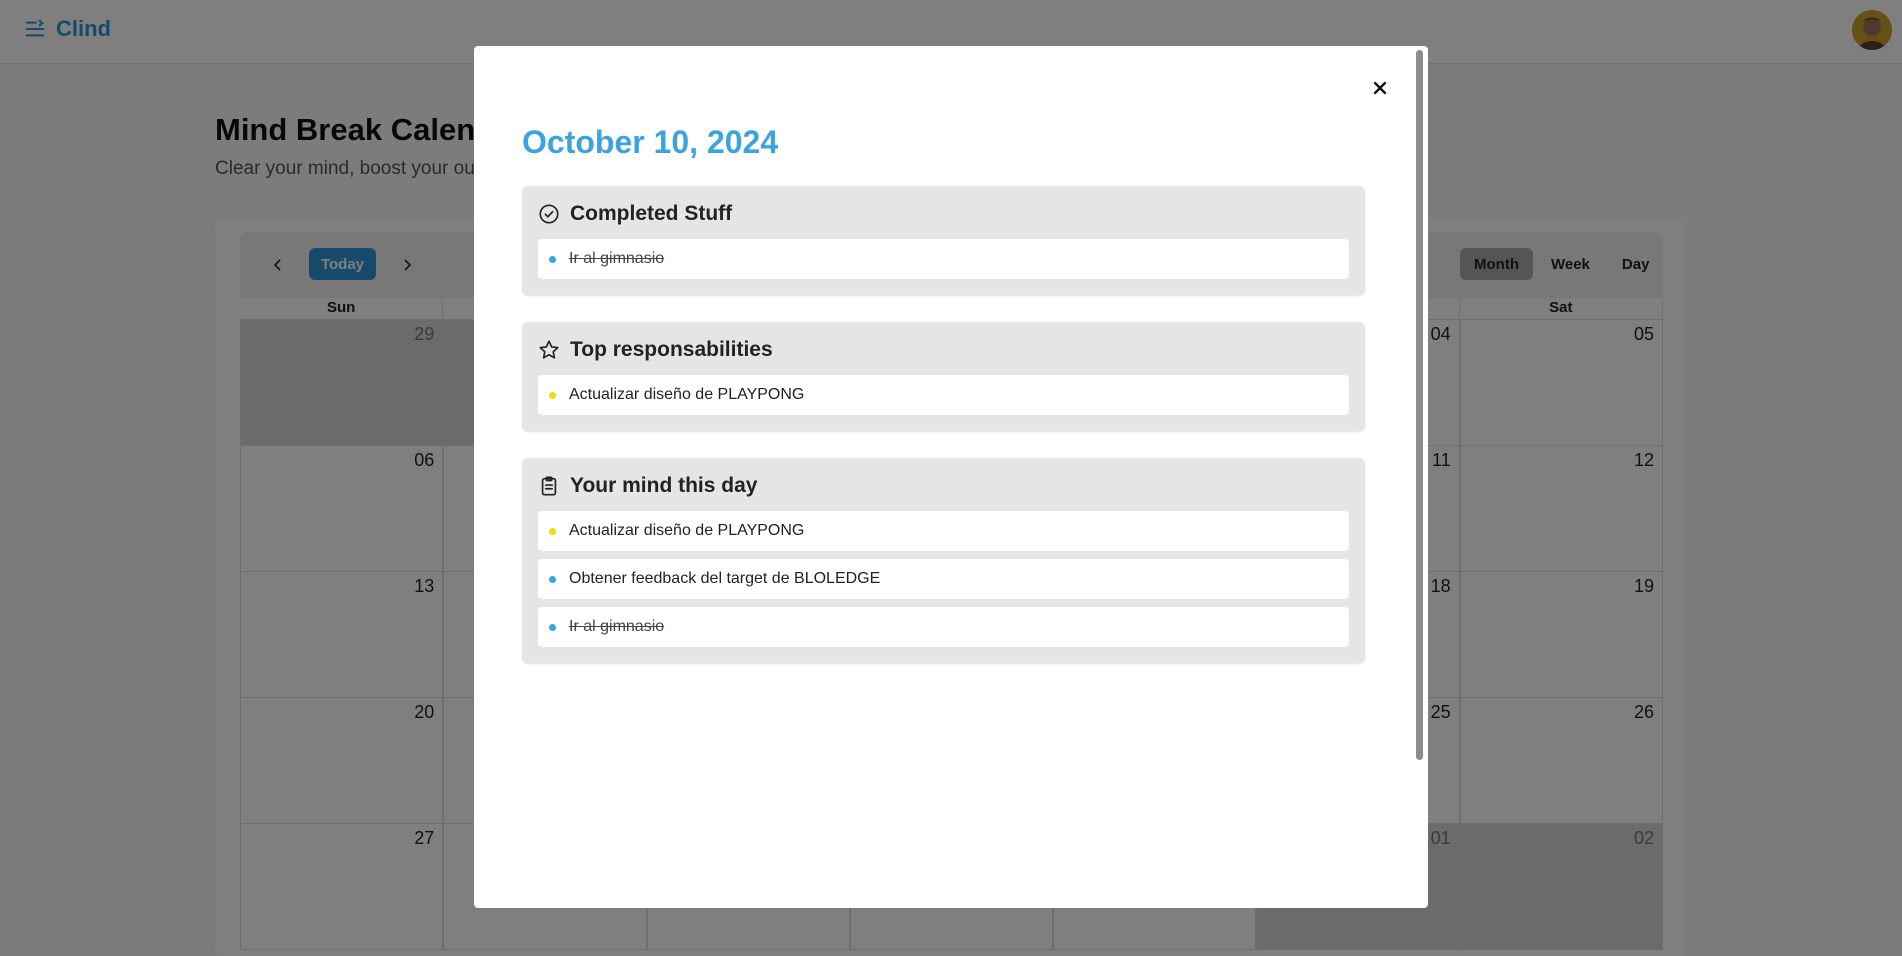 Image resolution: width=1902 pixels, height=956 pixels. Describe the element at coordinates (650, 142) in the screenshot. I see `modal-date-title: October 10, 2024` at that location.